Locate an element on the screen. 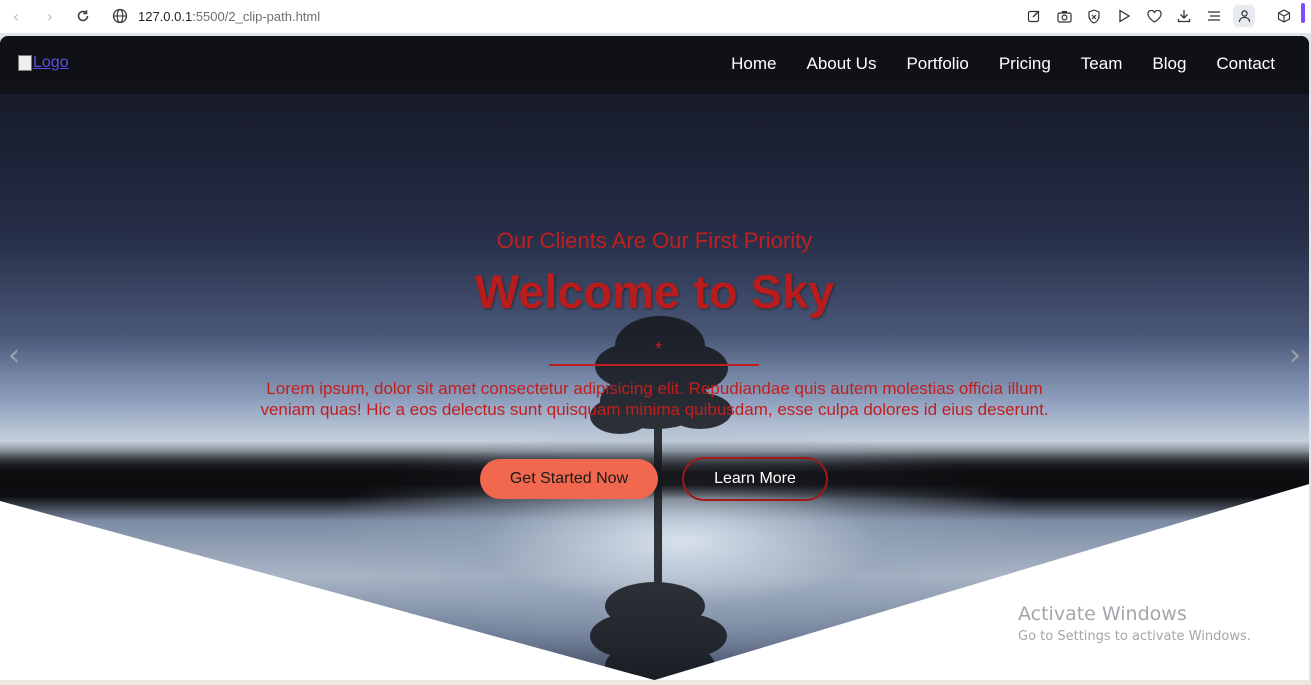 The width and height of the screenshot is (1311, 685). title-divider is located at coordinates (654, 365).